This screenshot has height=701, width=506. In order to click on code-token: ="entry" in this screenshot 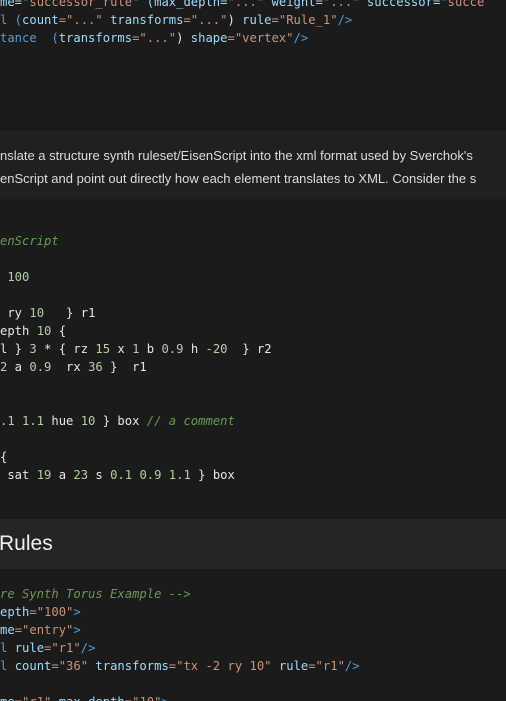, I will do `click(44, 630)`.